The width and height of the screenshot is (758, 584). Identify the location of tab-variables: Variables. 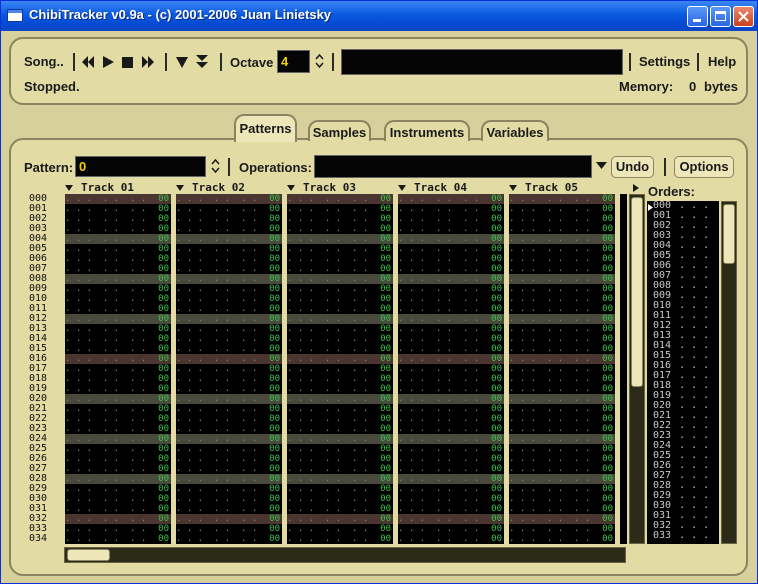
(515, 130).